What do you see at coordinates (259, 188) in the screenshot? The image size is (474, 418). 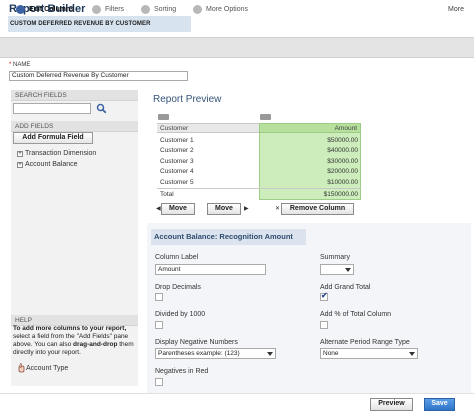 I see `total-divider` at bounding box center [259, 188].